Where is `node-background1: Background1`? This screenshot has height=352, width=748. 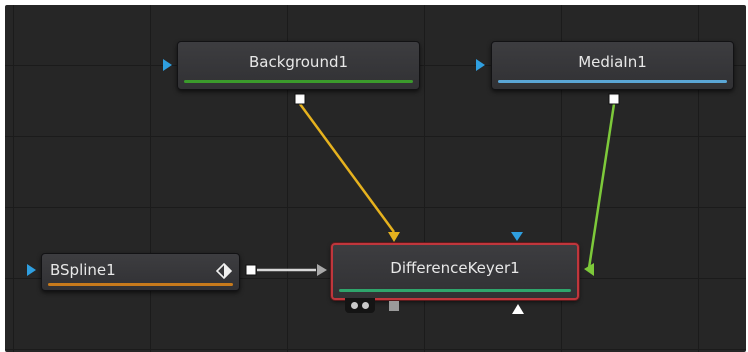
node-background1: Background1 is located at coordinates (298, 65).